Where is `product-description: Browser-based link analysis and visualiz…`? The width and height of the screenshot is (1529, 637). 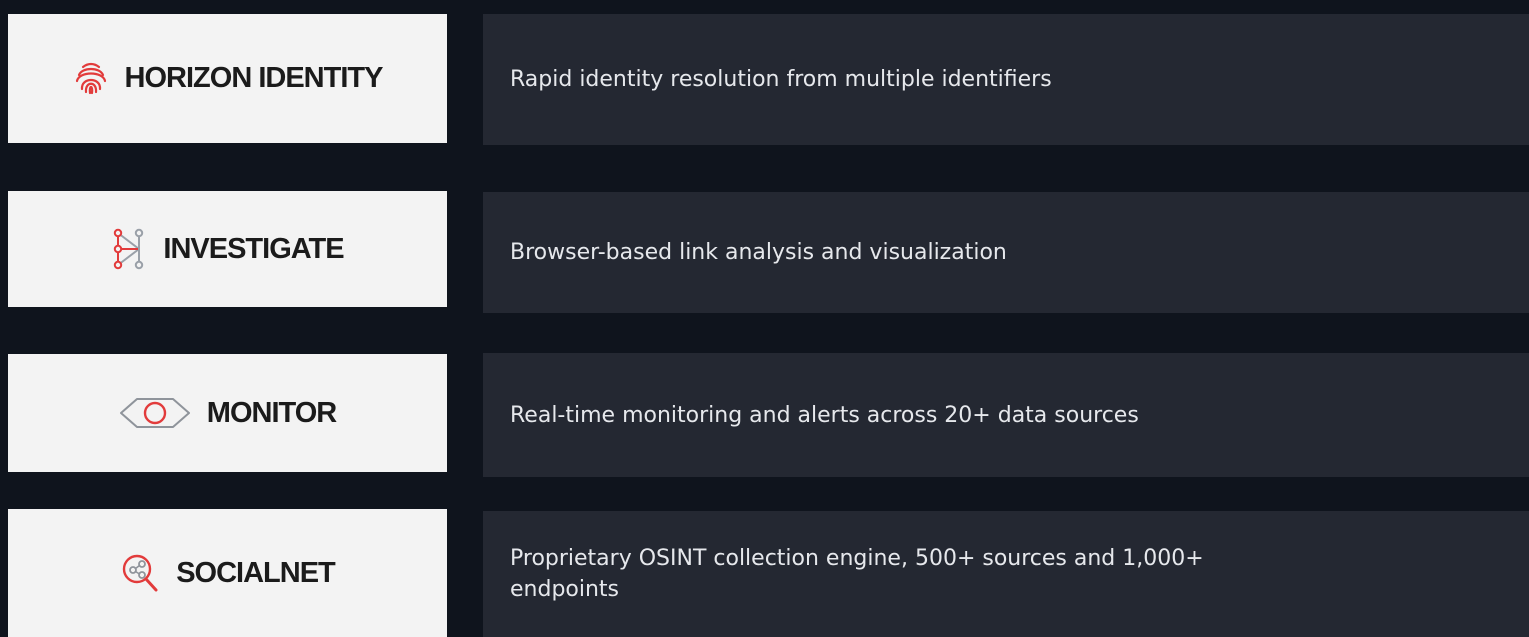
product-description: Browser-based link analysis and visualiz… is located at coordinates (758, 252).